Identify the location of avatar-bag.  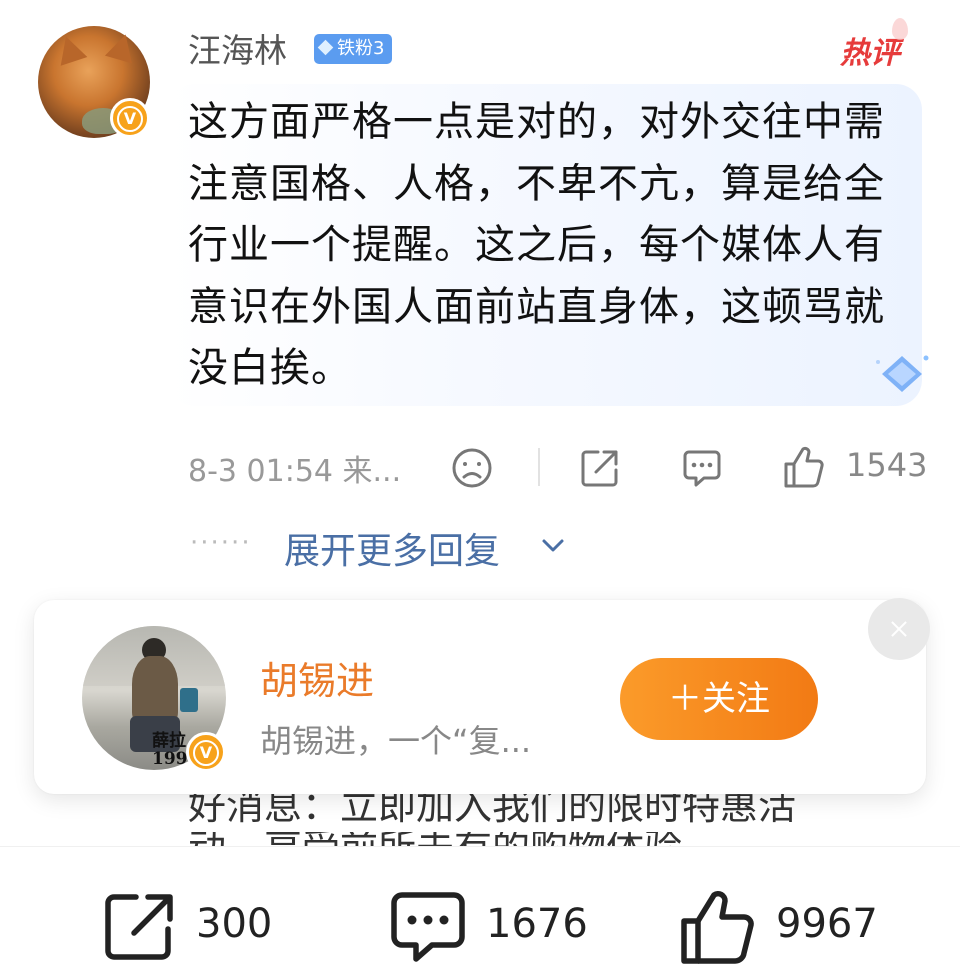
(189, 700).